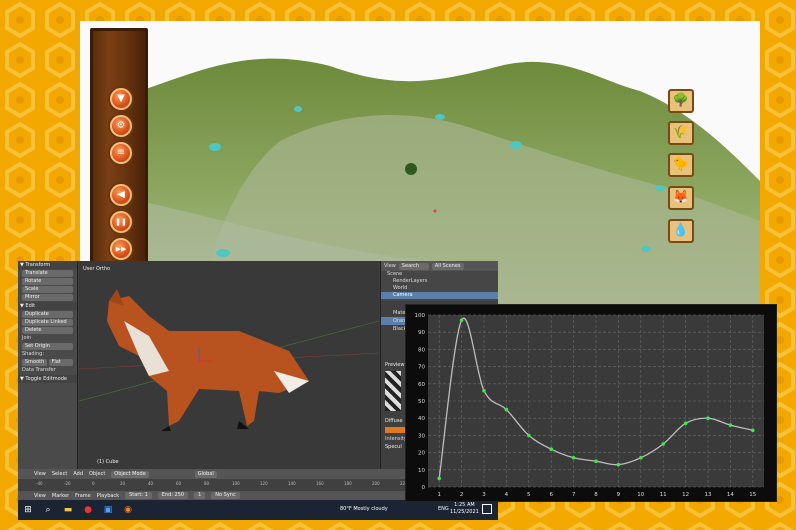 This screenshot has width=796, height=530. Describe the element at coordinates (47, 265) in the screenshot. I see `transform-header: ▼ Transform` at that location.